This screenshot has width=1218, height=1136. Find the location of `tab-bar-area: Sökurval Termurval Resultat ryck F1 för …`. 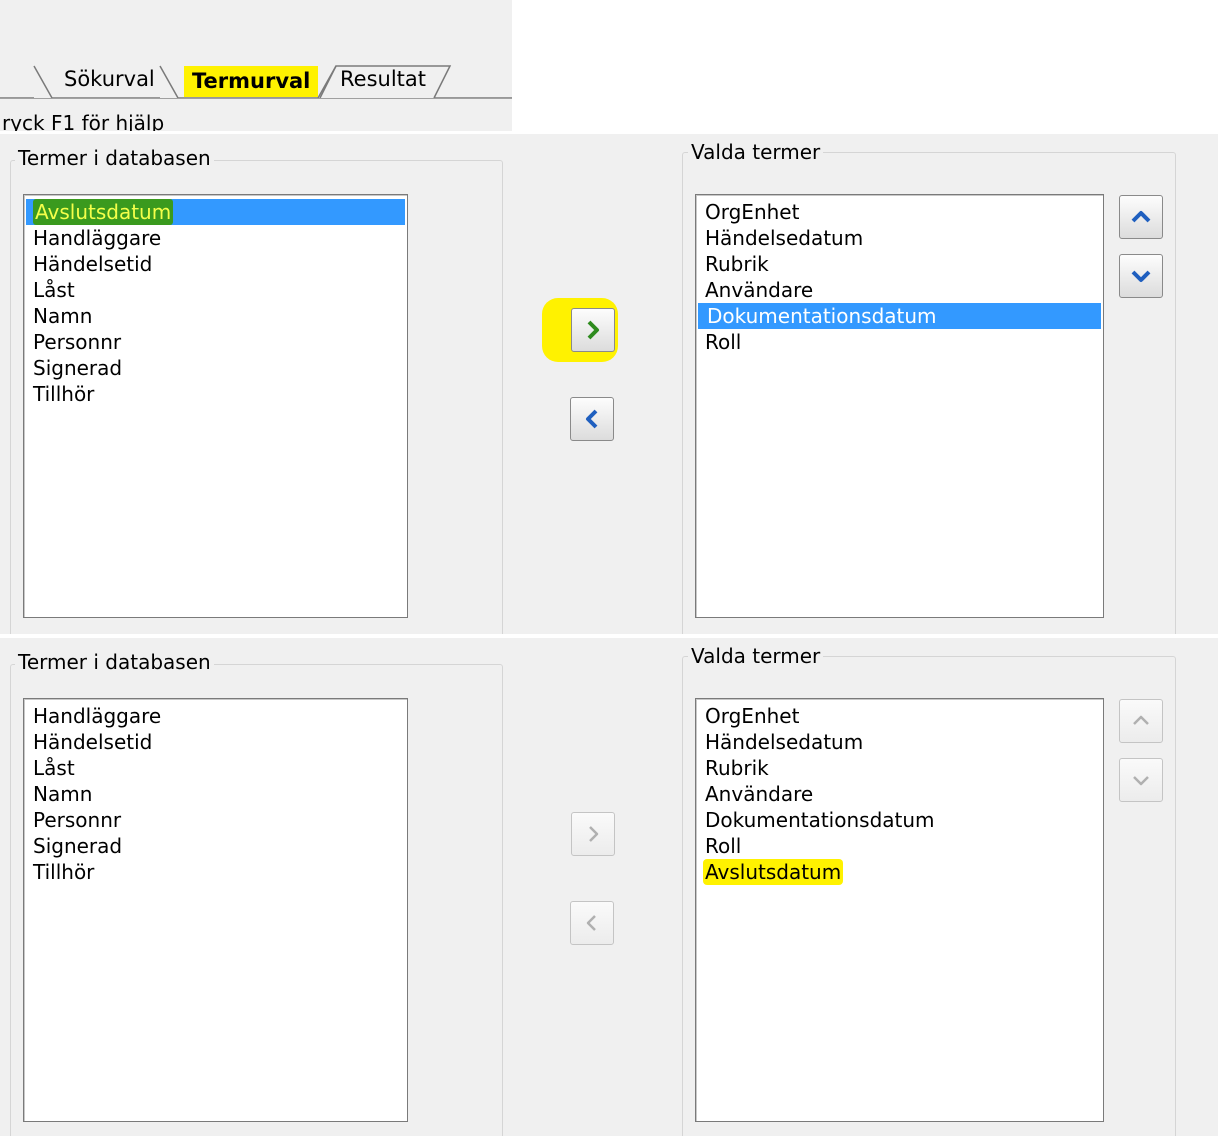

tab-bar-area: Sökurval Termurval Resultat ryck F1 för … is located at coordinates (256, 65).